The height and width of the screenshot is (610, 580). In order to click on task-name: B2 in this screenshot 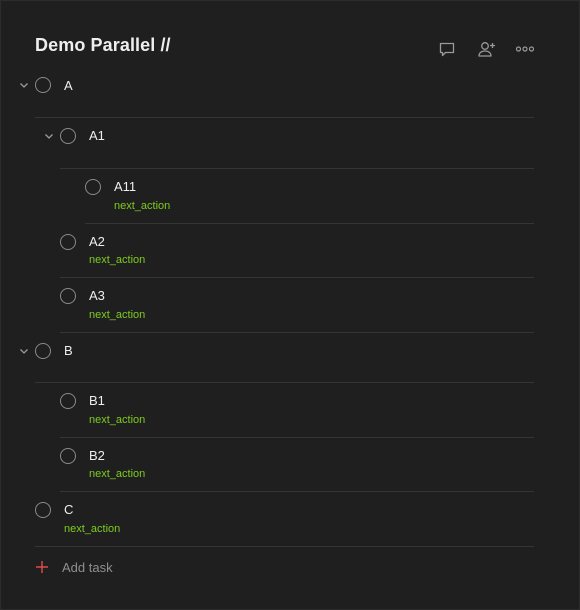, I will do `click(97, 455)`.